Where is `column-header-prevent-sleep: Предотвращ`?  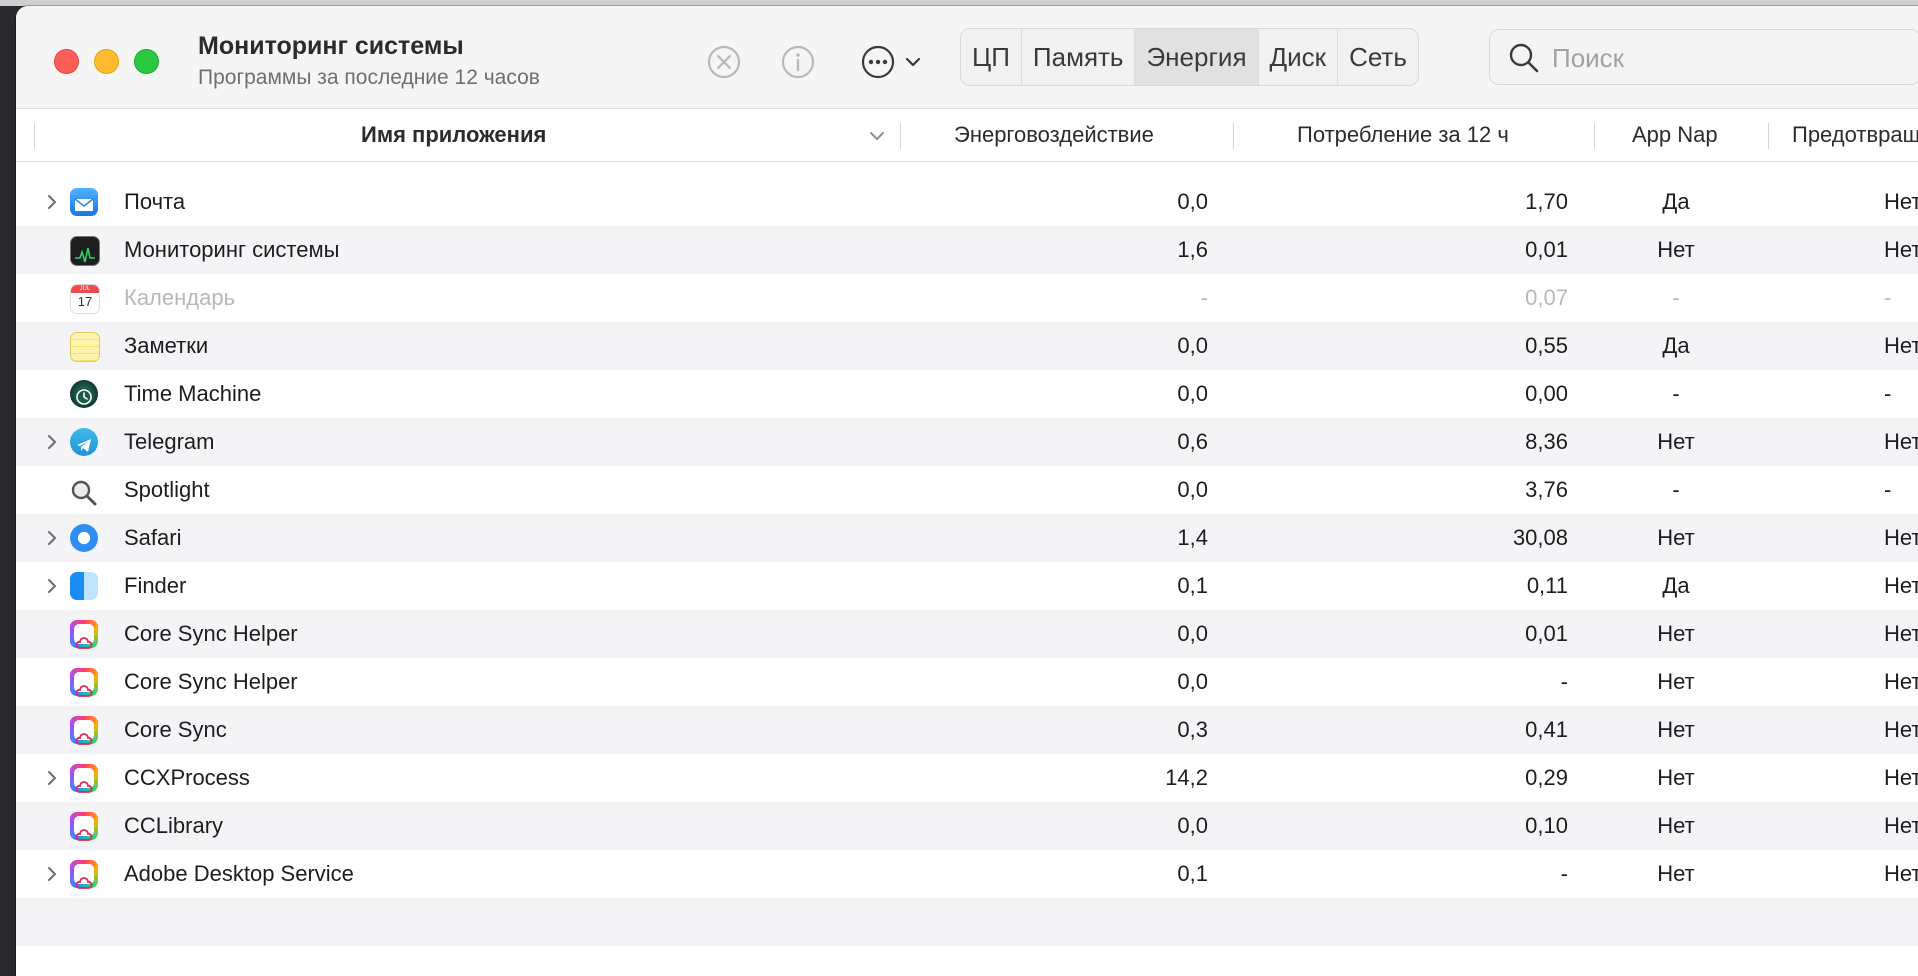
column-header-prevent-sleep: Предотвращ is located at coordinates (1855, 135).